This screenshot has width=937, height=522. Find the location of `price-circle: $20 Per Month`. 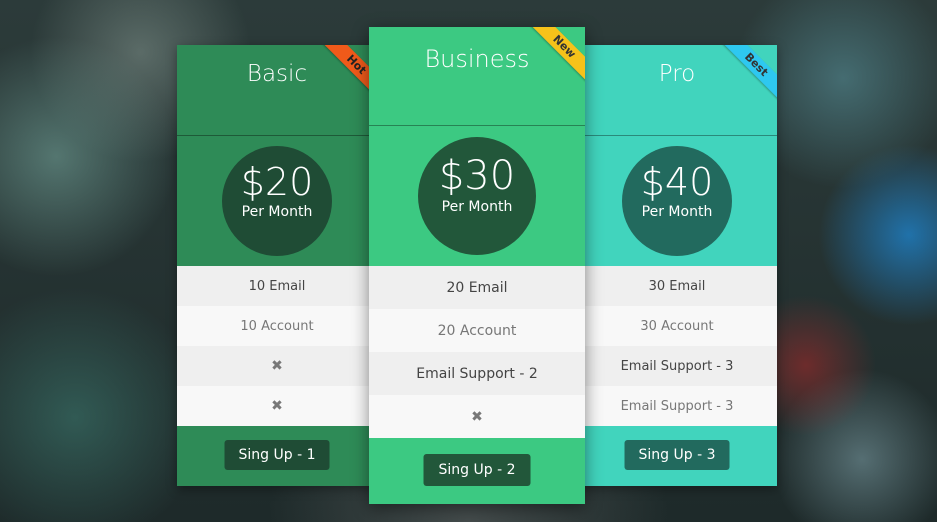

price-circle: $20 Per Month is located at coordinates (277, 201).